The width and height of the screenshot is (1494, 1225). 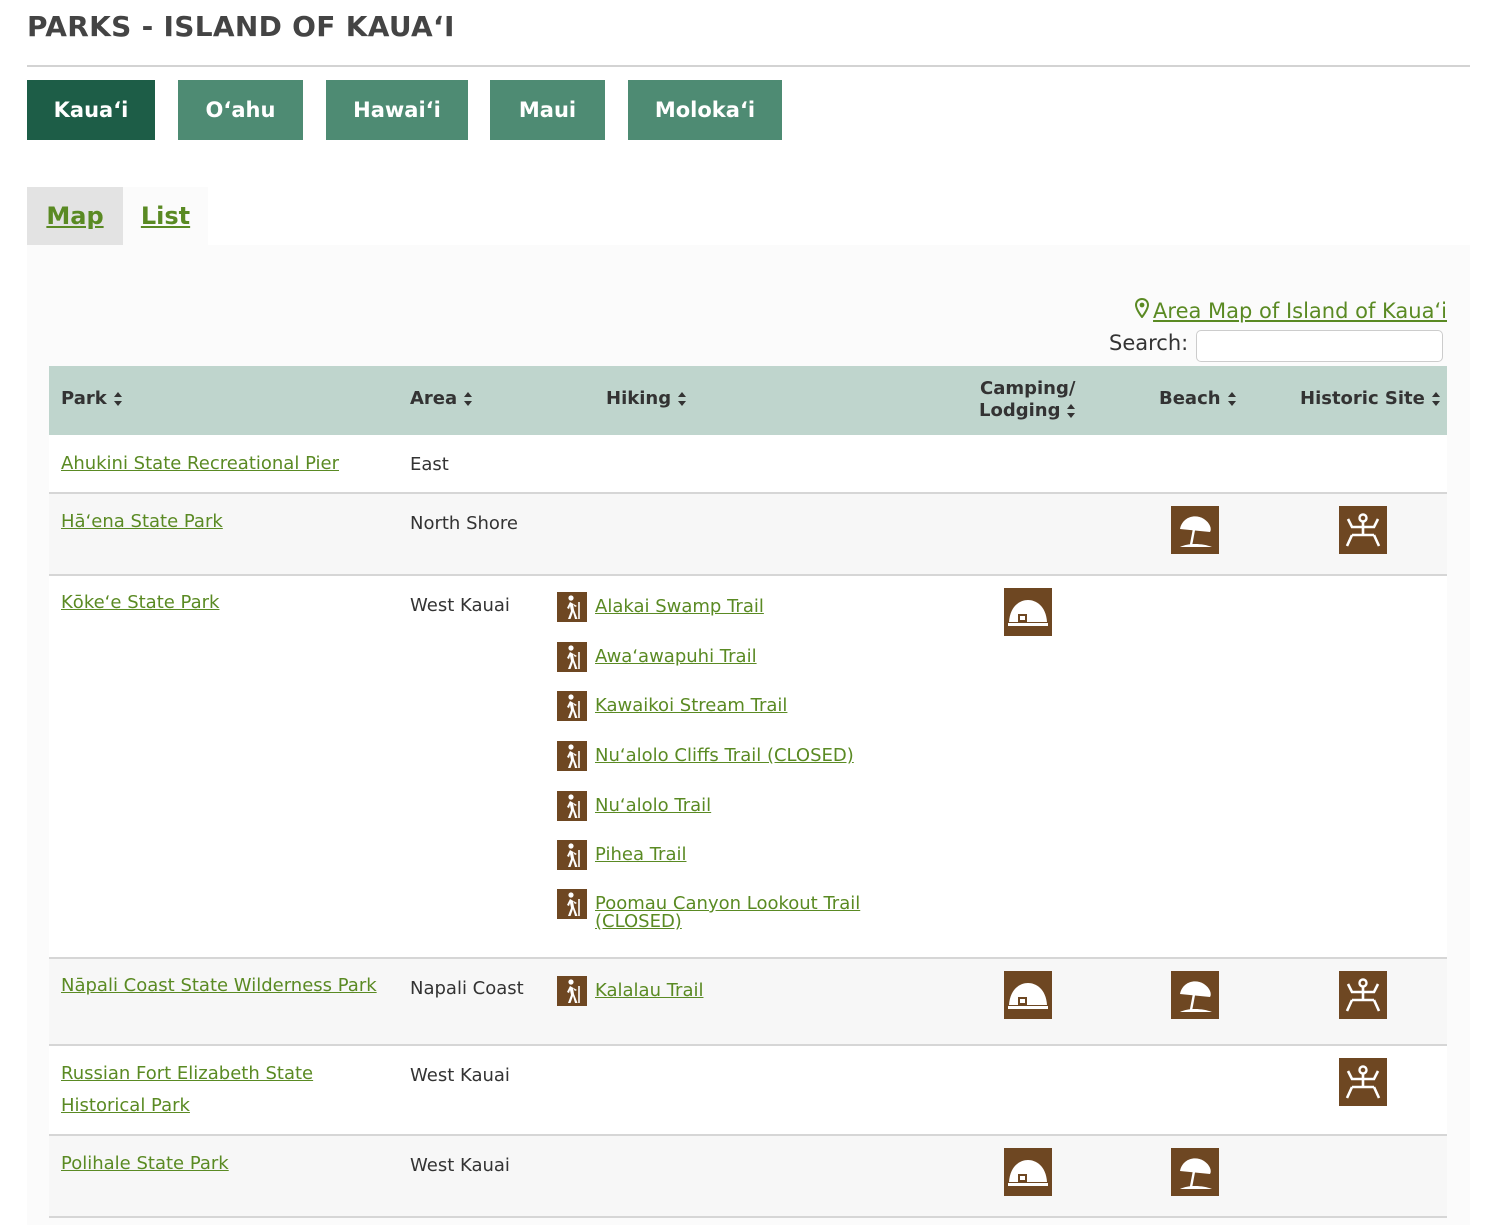 I want to click on page-title: PARKS - ISLAND OF KAUAʻI, so click(x=241, y=26).